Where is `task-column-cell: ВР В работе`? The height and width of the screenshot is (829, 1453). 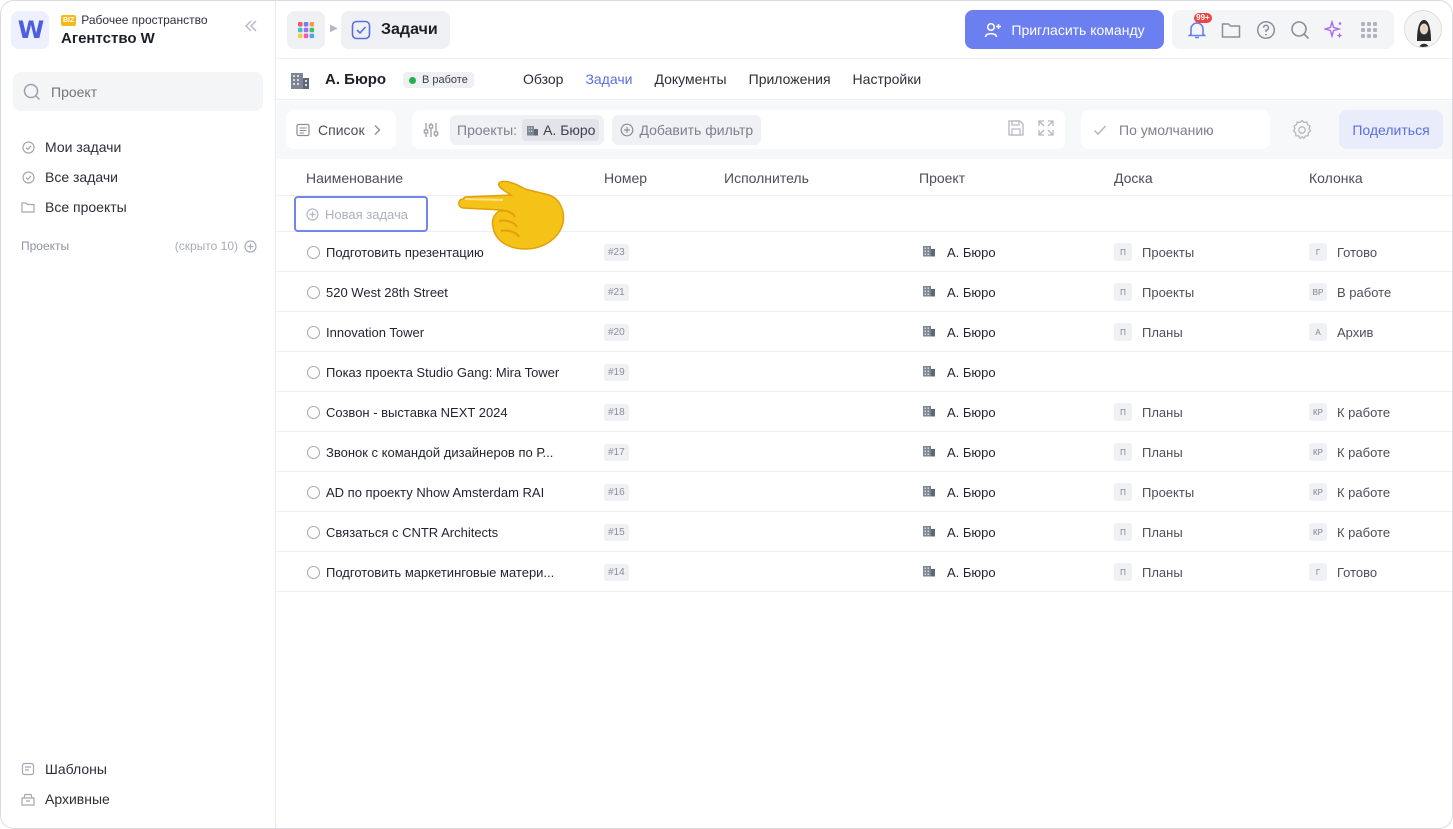
task-column-cell: ВР В работе is located at coordinates (1350, 292).